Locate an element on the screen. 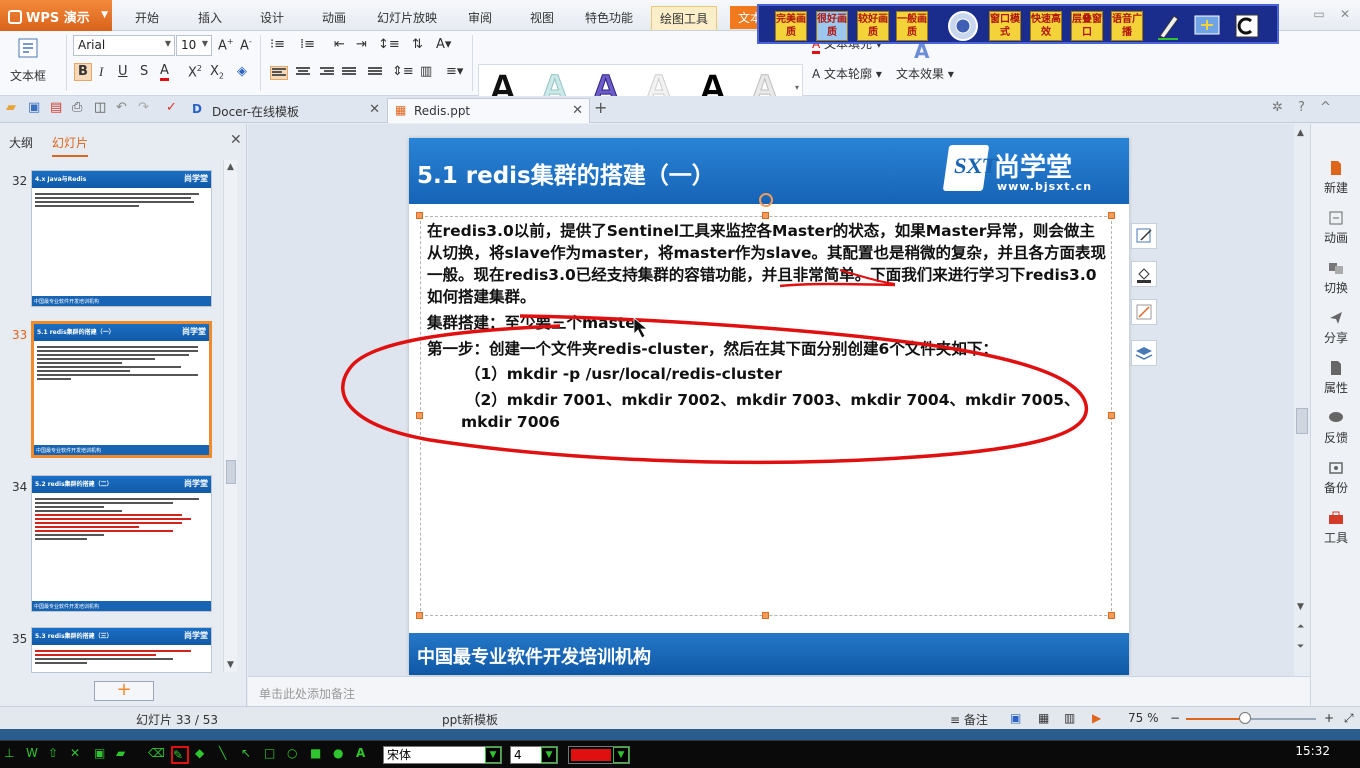 The image size is (1360, 768). next-slide-icon: ⏷ is located at coordinates (1300, 647).